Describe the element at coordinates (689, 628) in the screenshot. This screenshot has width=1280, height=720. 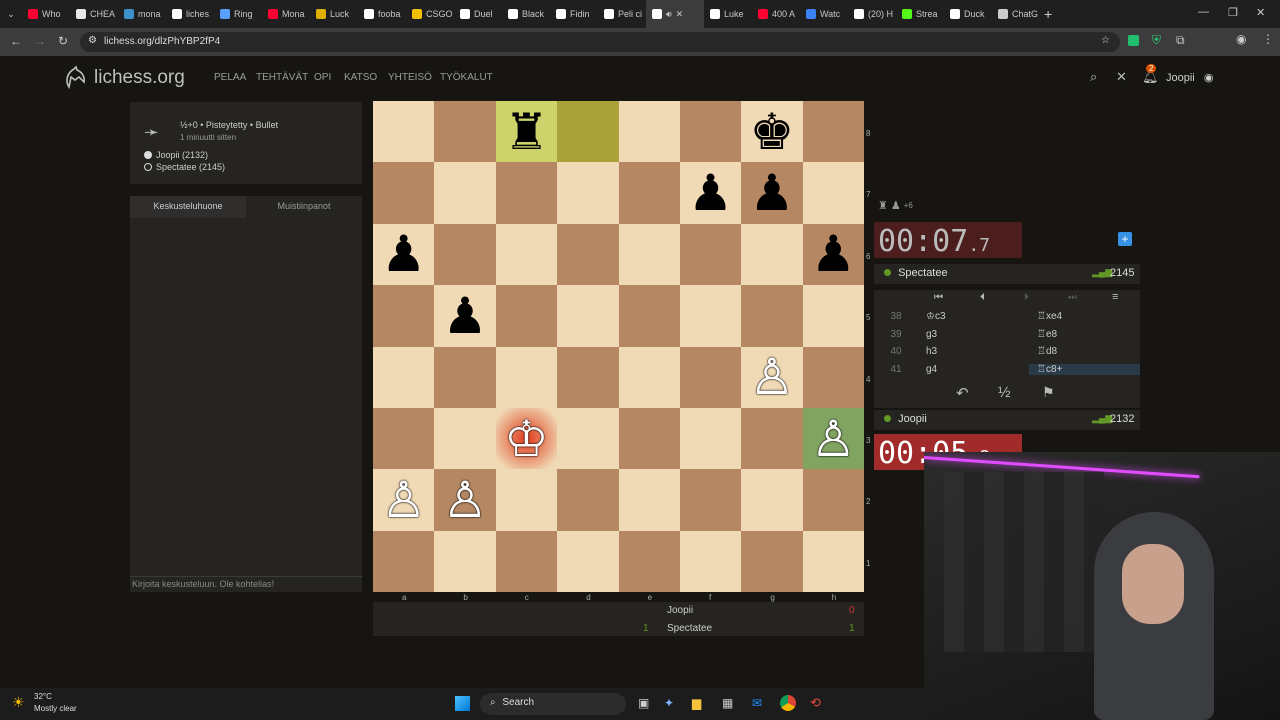
I see `crosstable-player-2: Spectatee` at that location.